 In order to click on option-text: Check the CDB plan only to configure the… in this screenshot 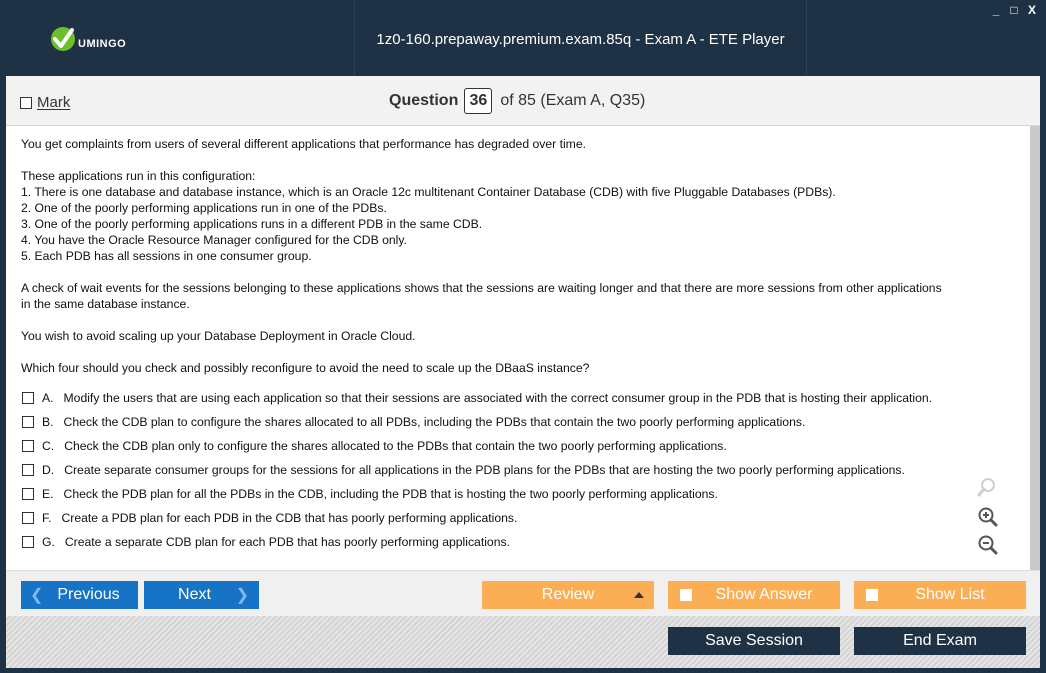, I will do `click(395, 446)`.